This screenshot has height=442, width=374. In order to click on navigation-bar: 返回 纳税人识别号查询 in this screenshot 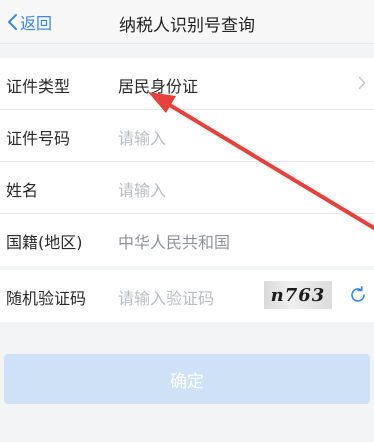, I will do `click(187, 22)`.